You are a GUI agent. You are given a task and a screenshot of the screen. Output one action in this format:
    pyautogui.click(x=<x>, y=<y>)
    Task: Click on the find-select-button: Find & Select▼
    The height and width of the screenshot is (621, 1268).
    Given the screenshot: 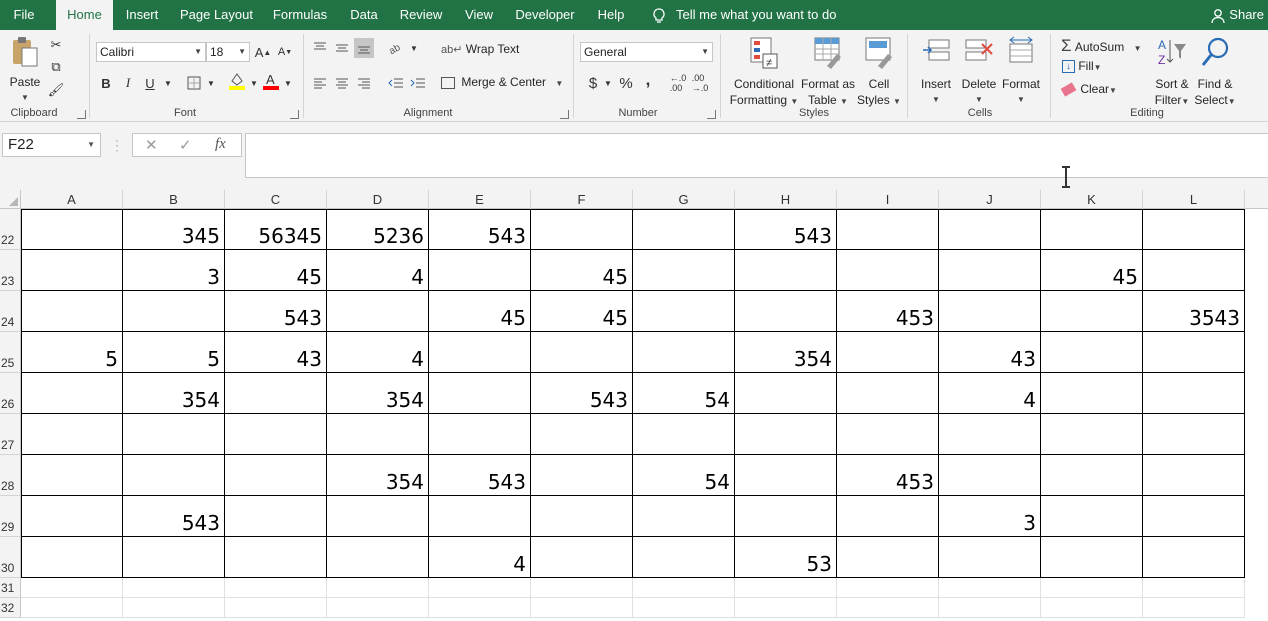 What is the action you would take?
    pyautogui.click(x=1215, y=73)
    